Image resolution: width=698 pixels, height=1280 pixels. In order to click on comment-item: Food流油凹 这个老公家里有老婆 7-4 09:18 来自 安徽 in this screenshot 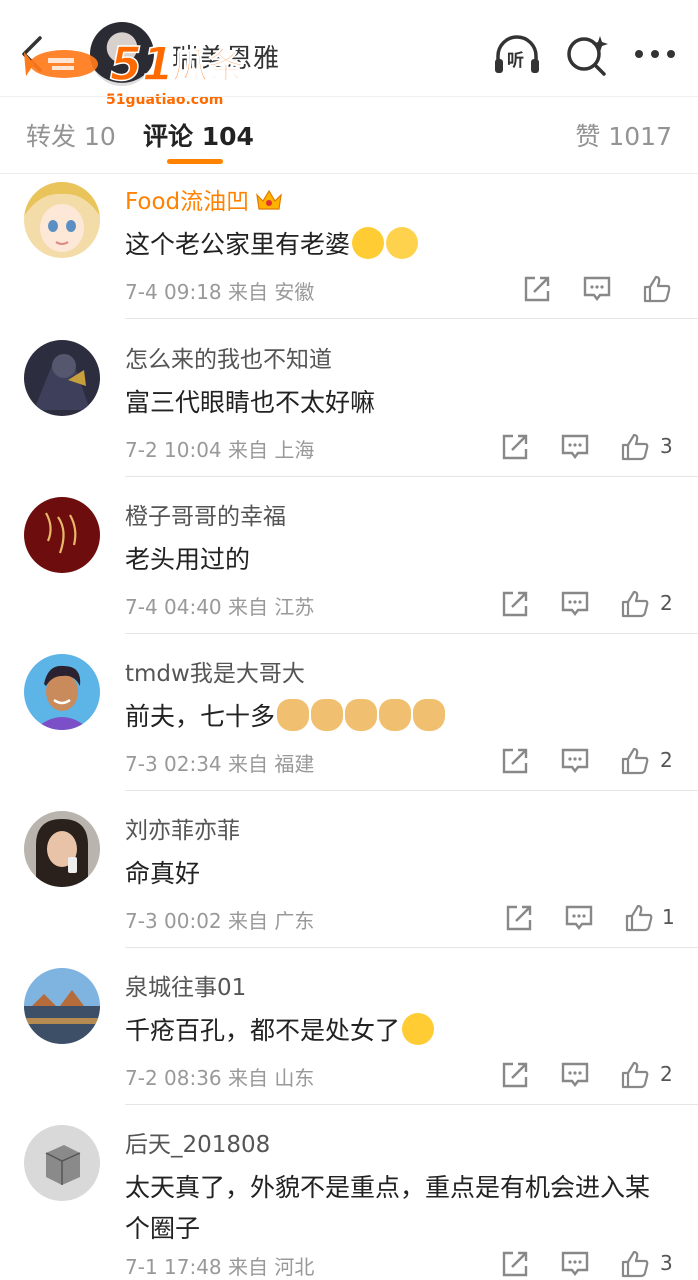, I will do `click(349, 246)`.